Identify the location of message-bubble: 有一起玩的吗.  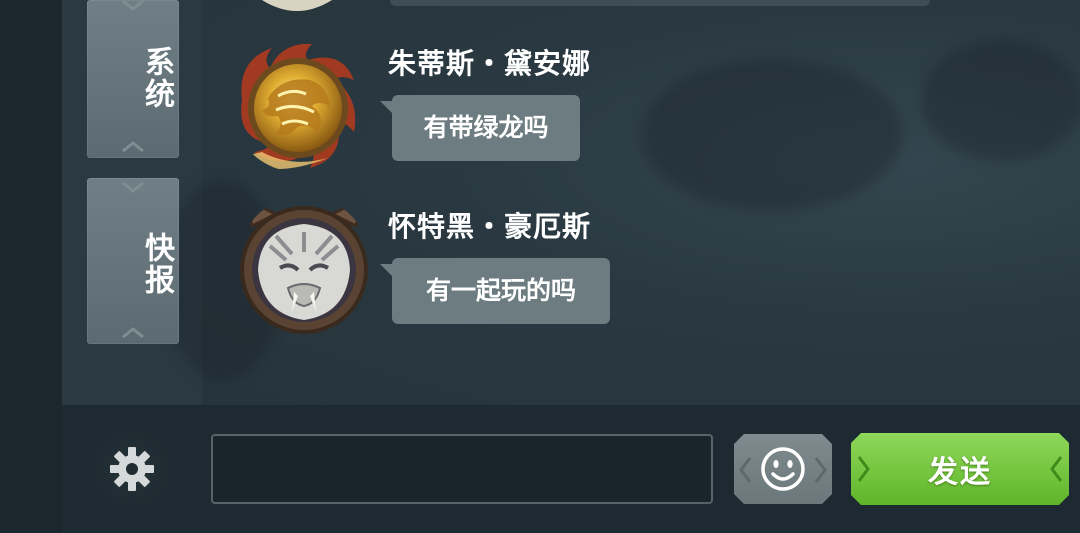
(495, 291).